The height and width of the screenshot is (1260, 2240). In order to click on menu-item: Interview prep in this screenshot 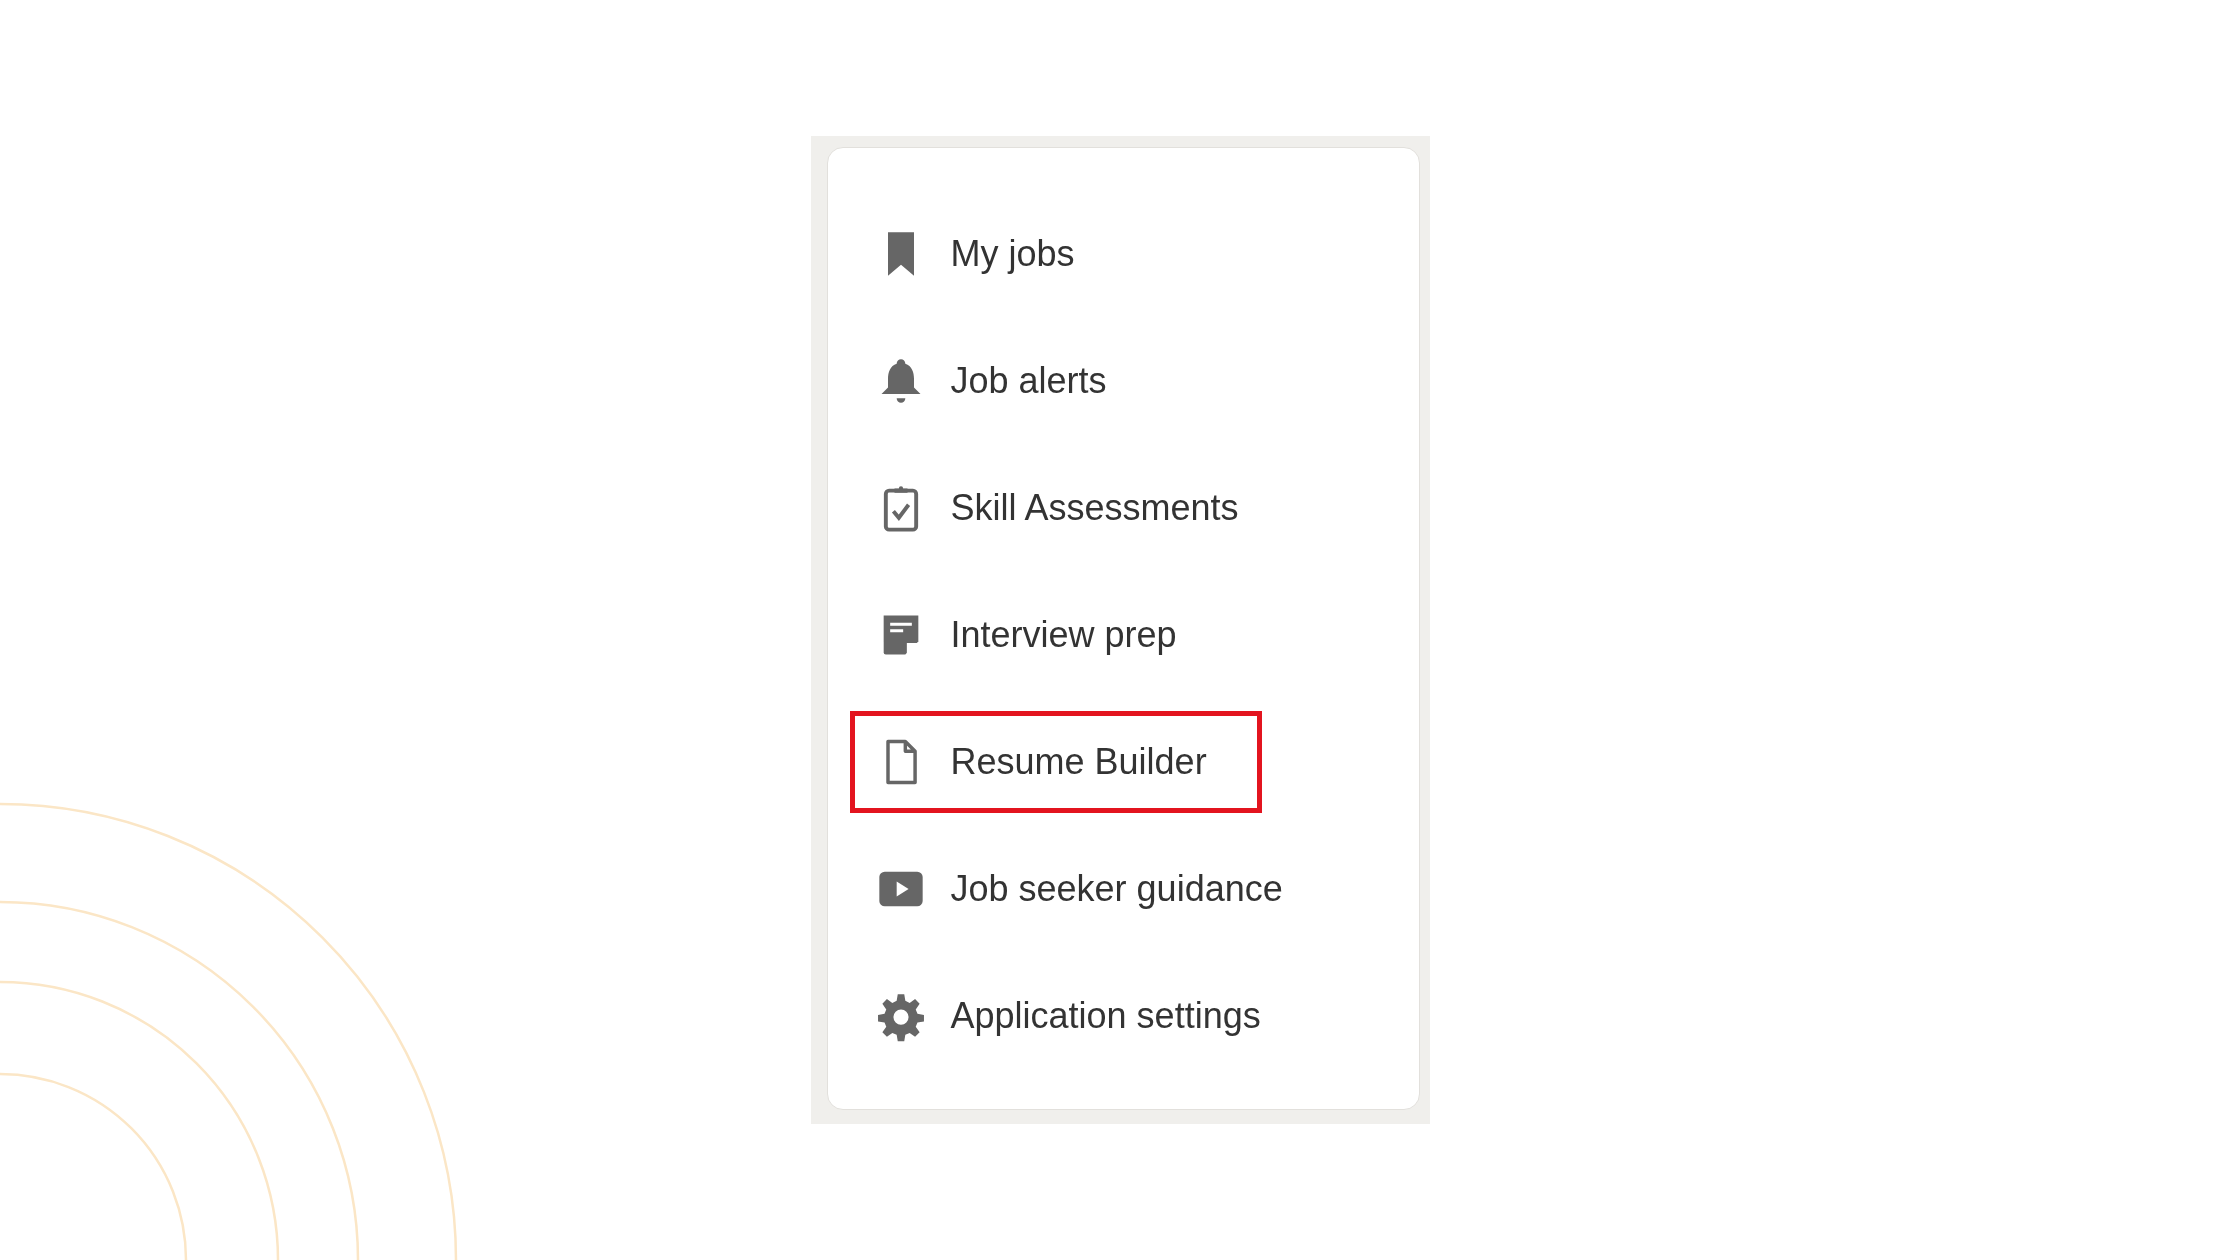, I will do `click(1040, 635)`.